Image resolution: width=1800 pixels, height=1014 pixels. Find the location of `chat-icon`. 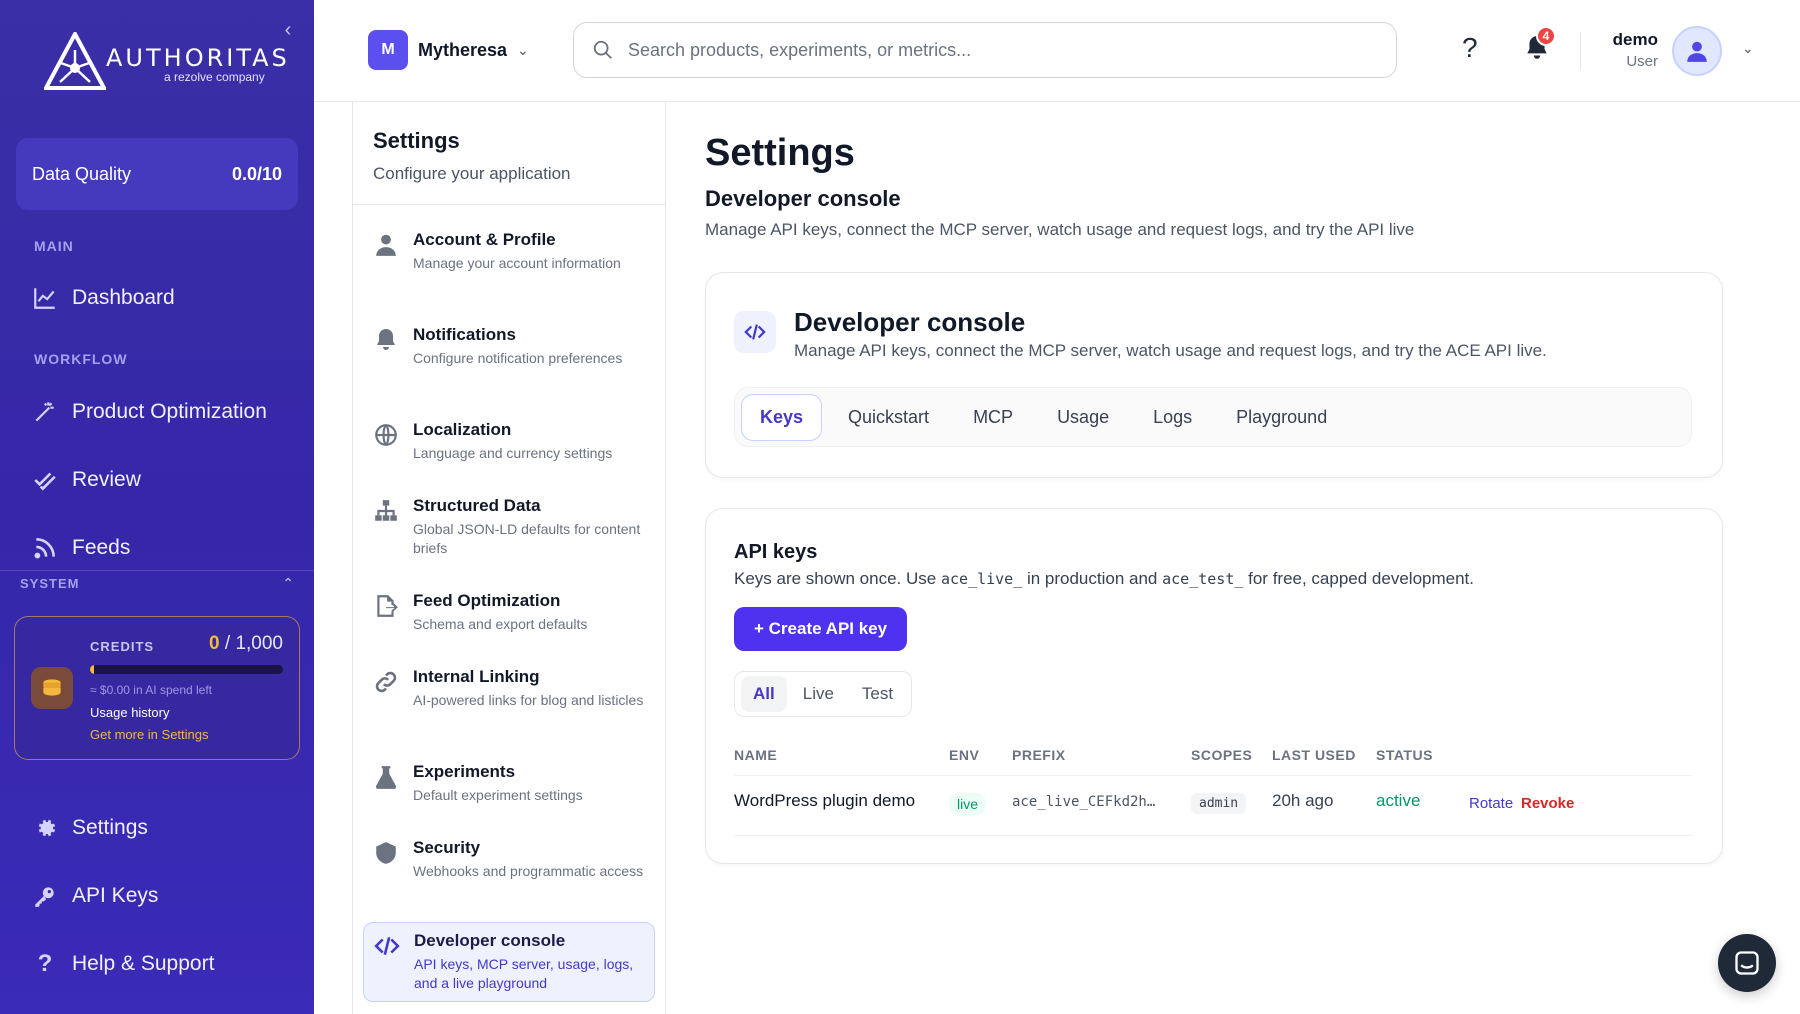

chat-icon is located at coordinates (1747, 963).